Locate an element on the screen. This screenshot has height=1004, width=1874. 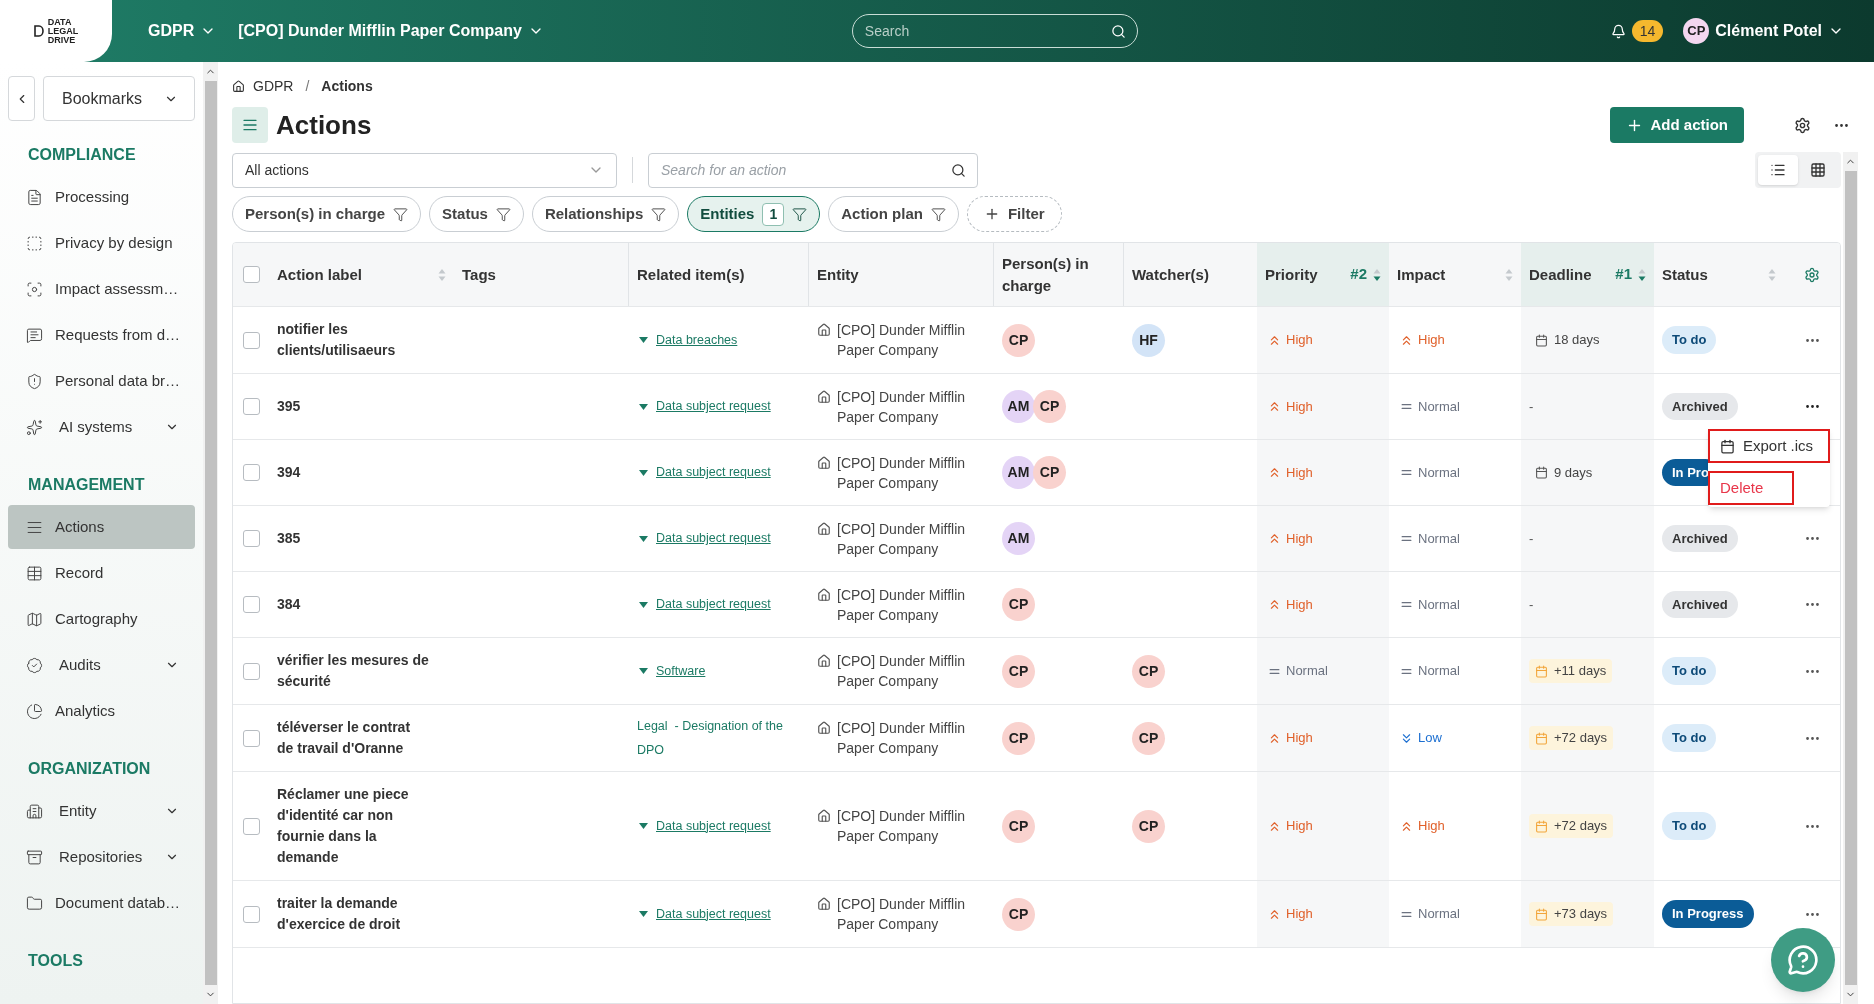
search-field: Search is located at coordinates (994, 31).